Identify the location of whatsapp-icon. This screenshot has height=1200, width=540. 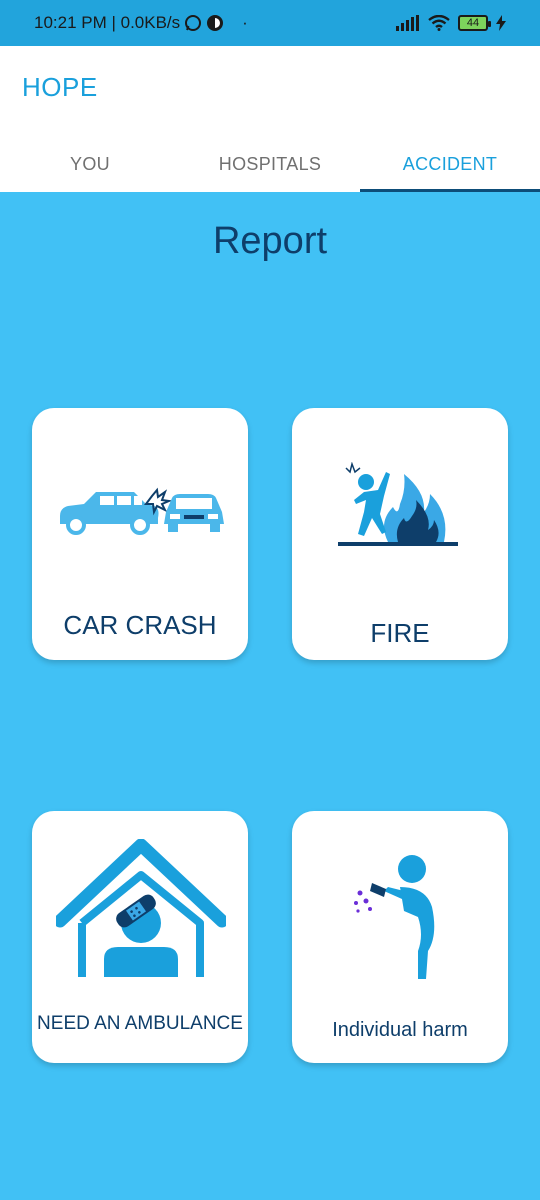
(193, 23).